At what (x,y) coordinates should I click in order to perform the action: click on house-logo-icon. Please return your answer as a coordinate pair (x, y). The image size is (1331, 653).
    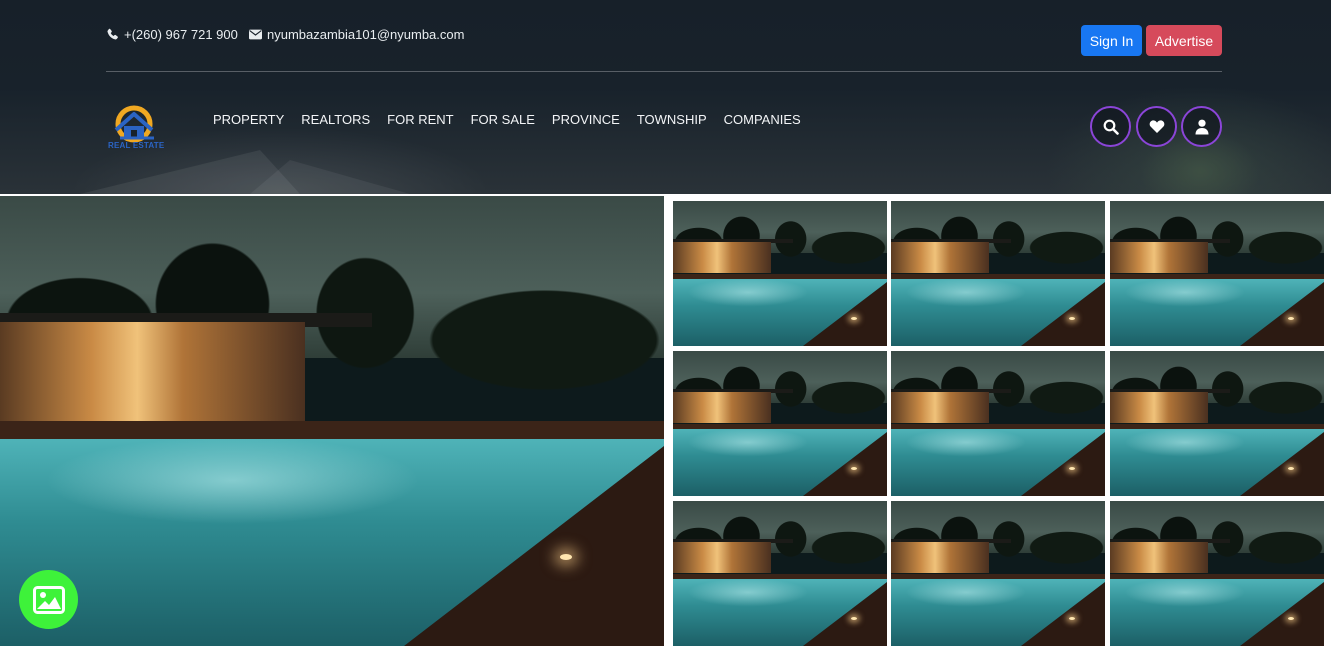
    Looking at the image, I should click on (134, 124).